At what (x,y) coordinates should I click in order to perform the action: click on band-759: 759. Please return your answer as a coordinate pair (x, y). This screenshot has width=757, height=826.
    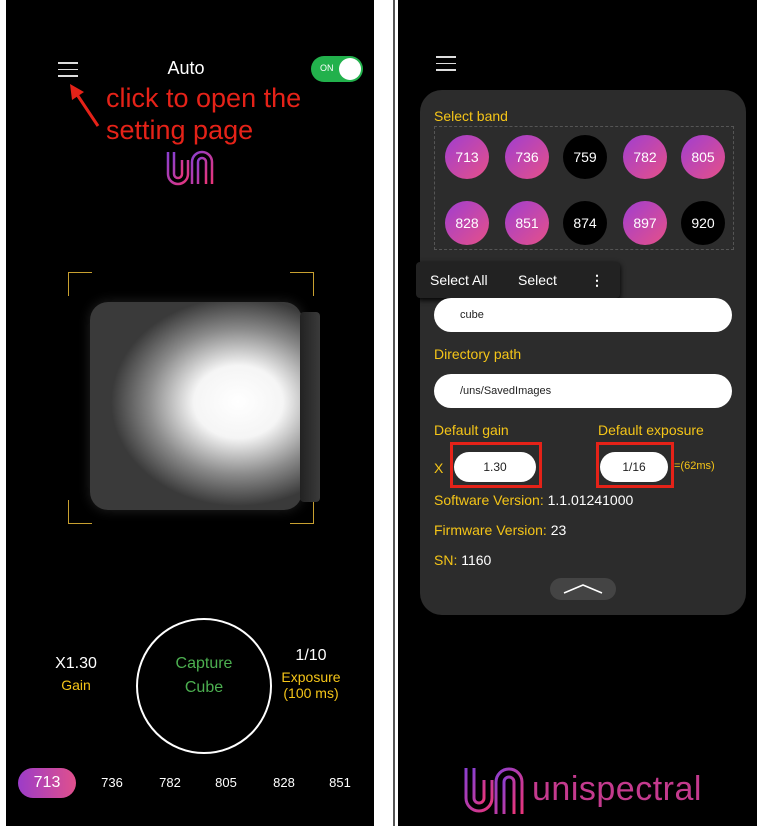
    Looking at the image, I should click on (585, 157).